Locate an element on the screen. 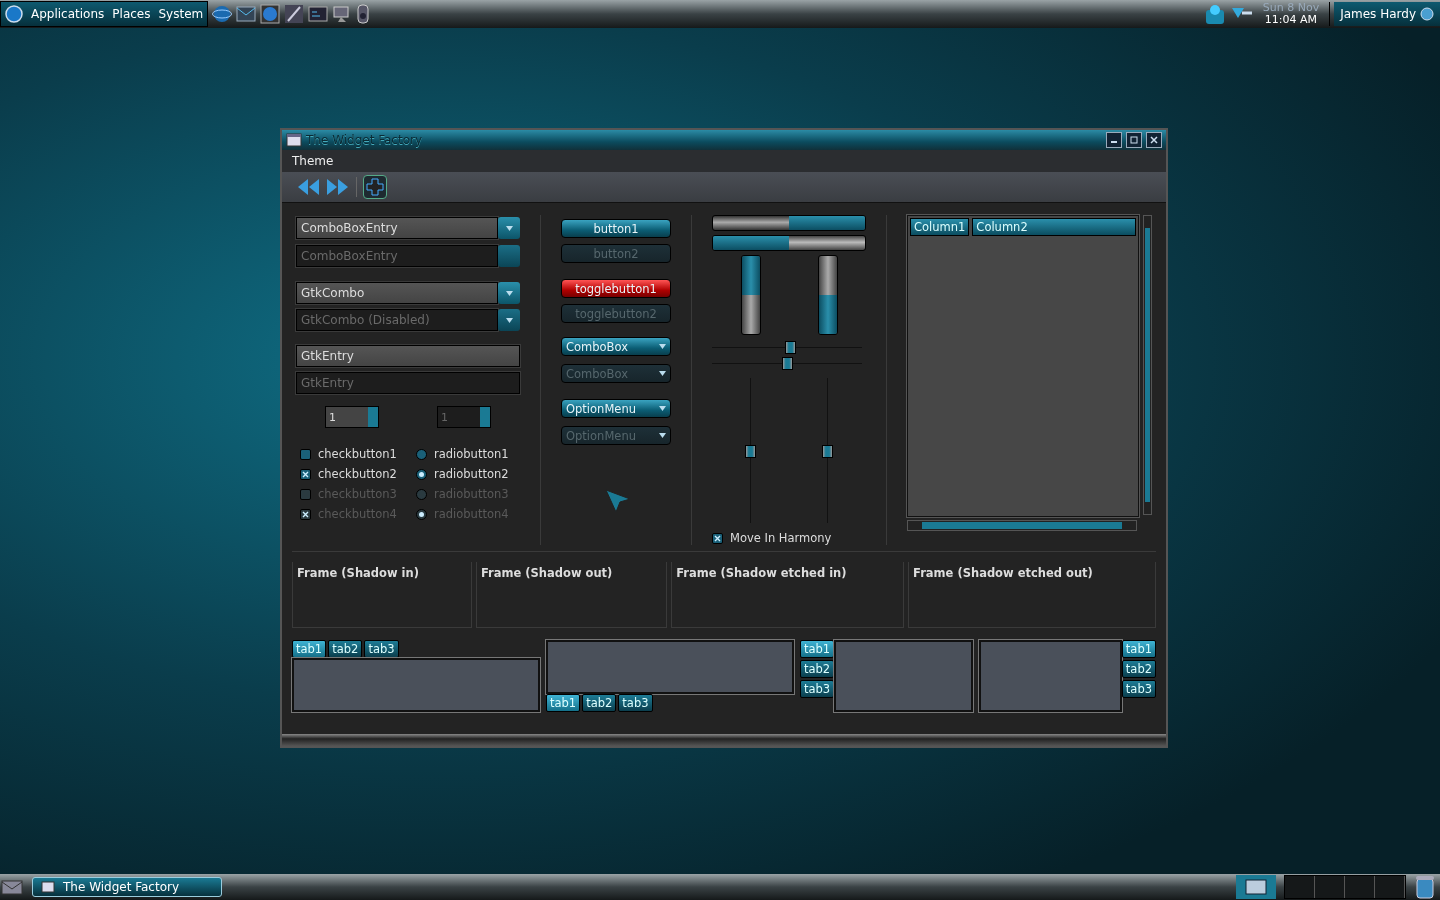  workspace-switcher is located at coordinates (1345, 887).